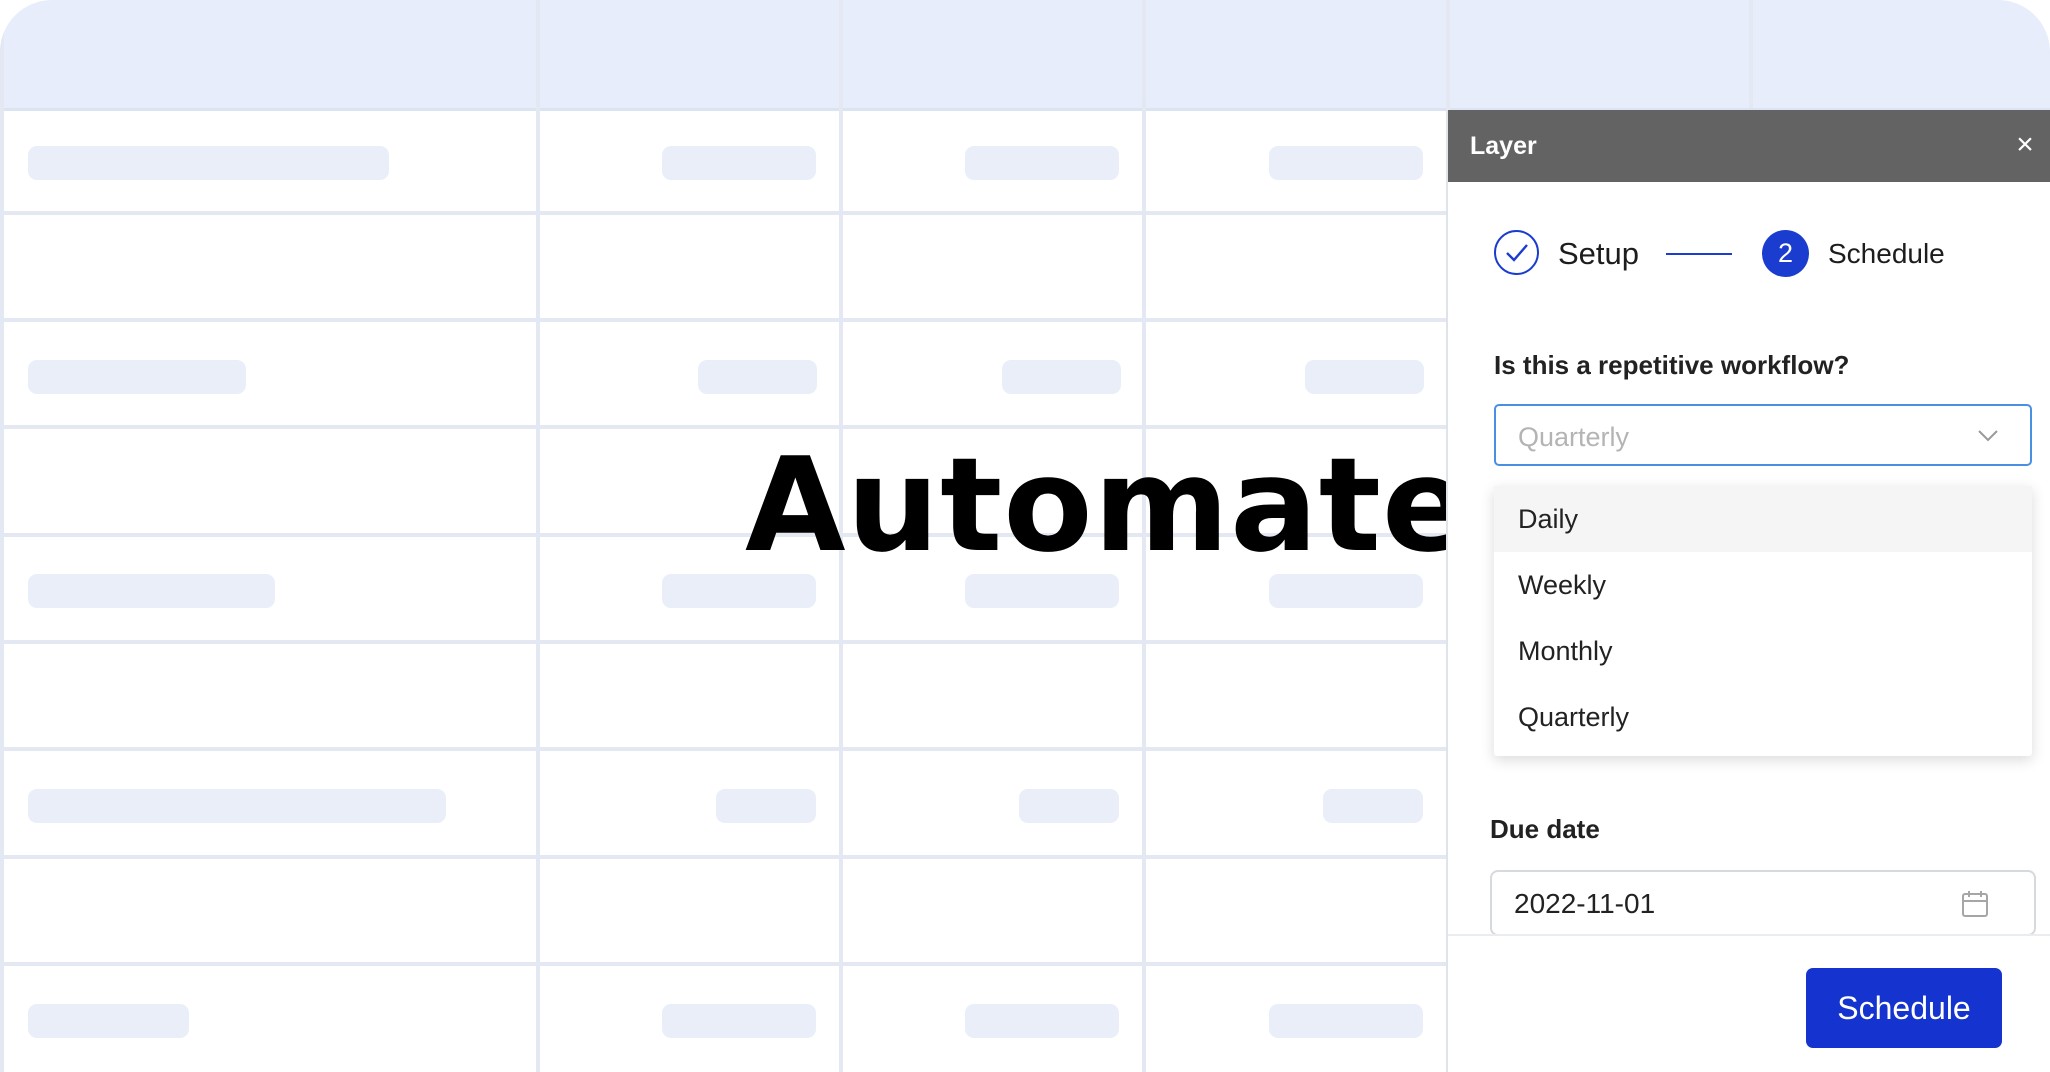 The width and height of the screenshot is (2050, 1072). What do you see at coordinates (1988, 437) in the screenshot?
I see `chevron-down-icon` at bounding box center [1988, 437].